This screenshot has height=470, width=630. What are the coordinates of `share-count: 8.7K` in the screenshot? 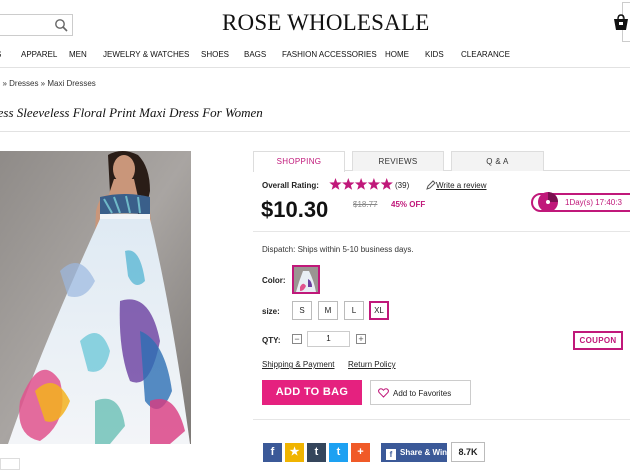 It's located at (468, 452).